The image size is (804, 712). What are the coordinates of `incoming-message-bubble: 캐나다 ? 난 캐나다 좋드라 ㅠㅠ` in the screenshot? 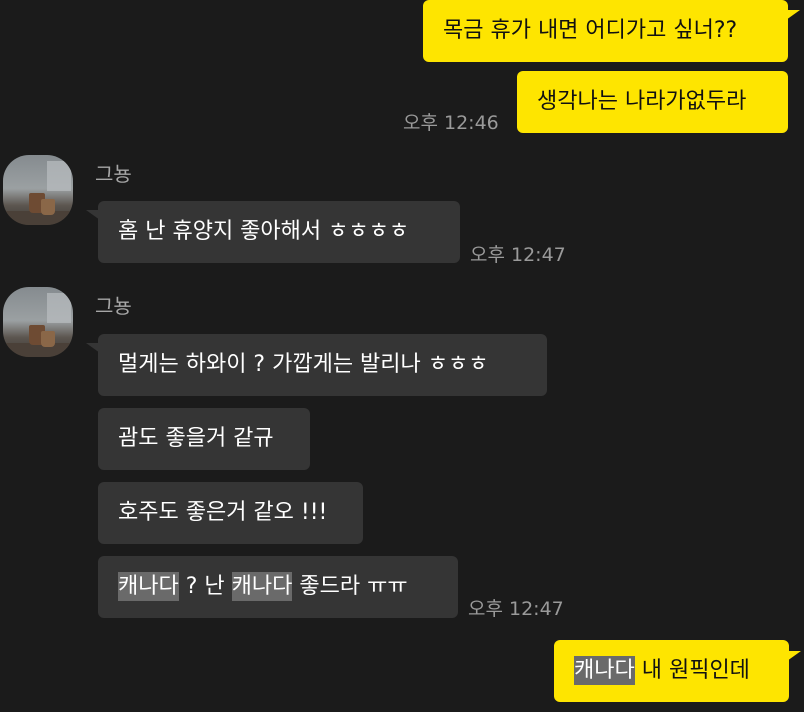 It's located at (278, 587).